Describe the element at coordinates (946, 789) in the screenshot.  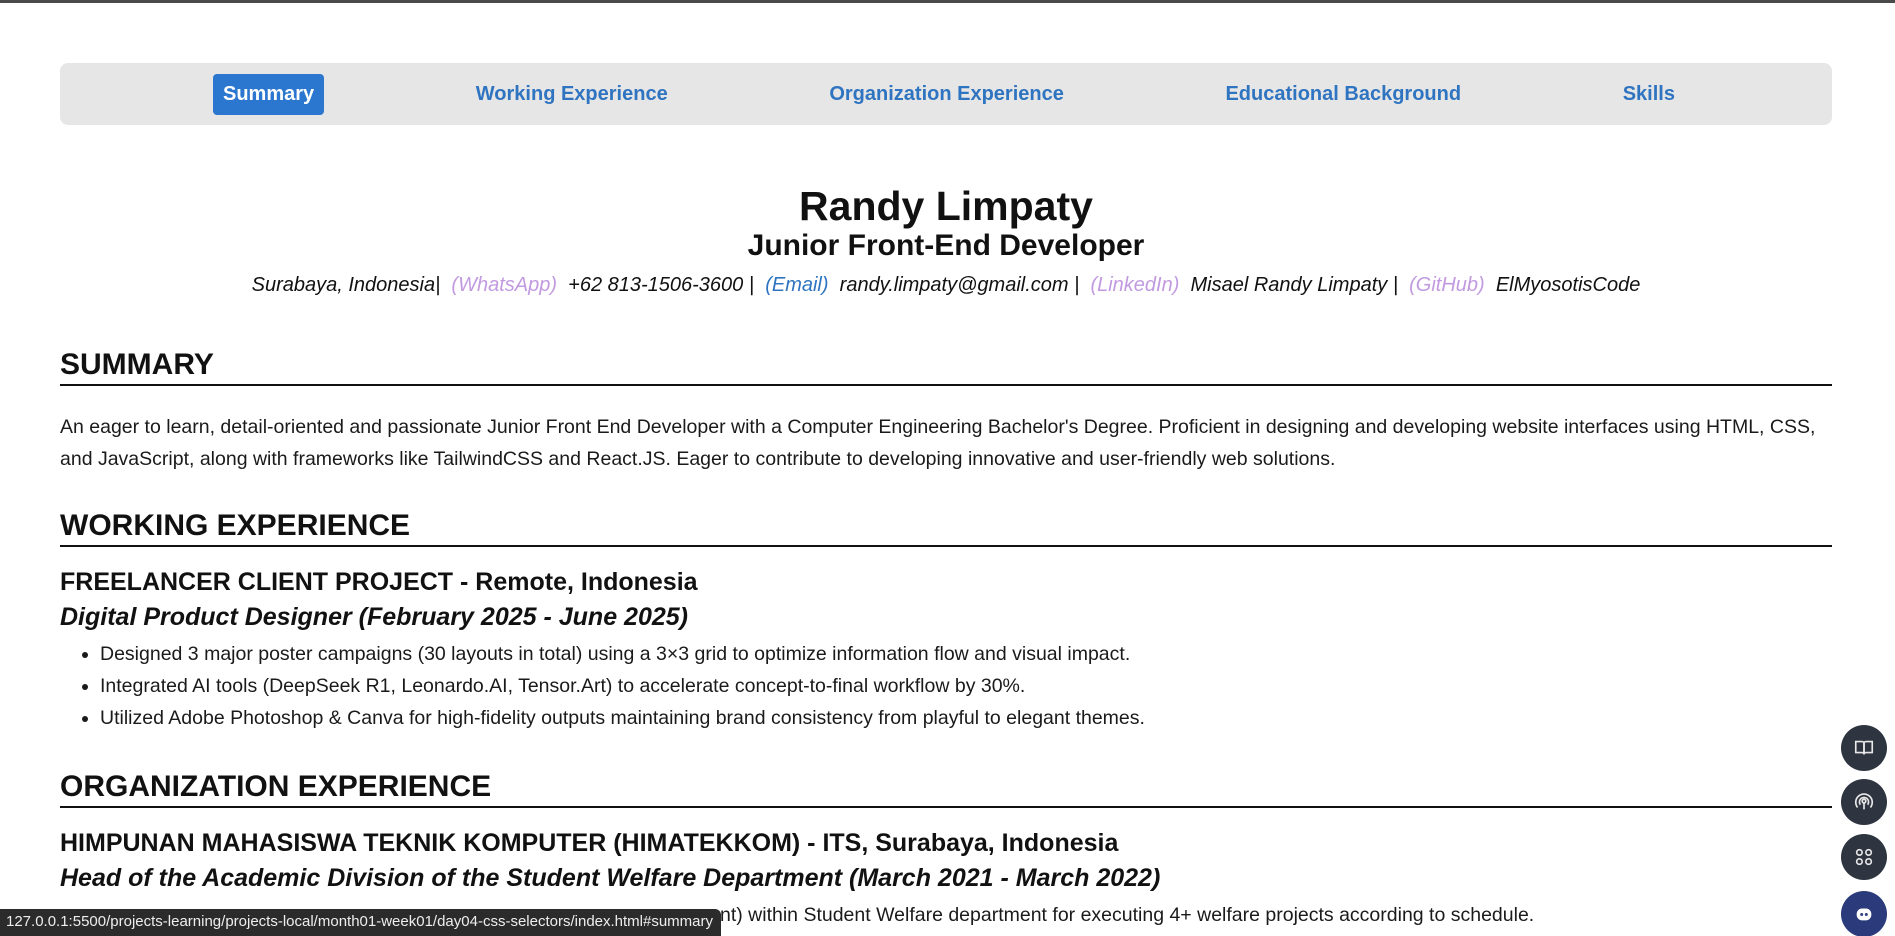
I see `section-heading-organization-experience: ORGANIZATION EXPERIENCE` at that location.